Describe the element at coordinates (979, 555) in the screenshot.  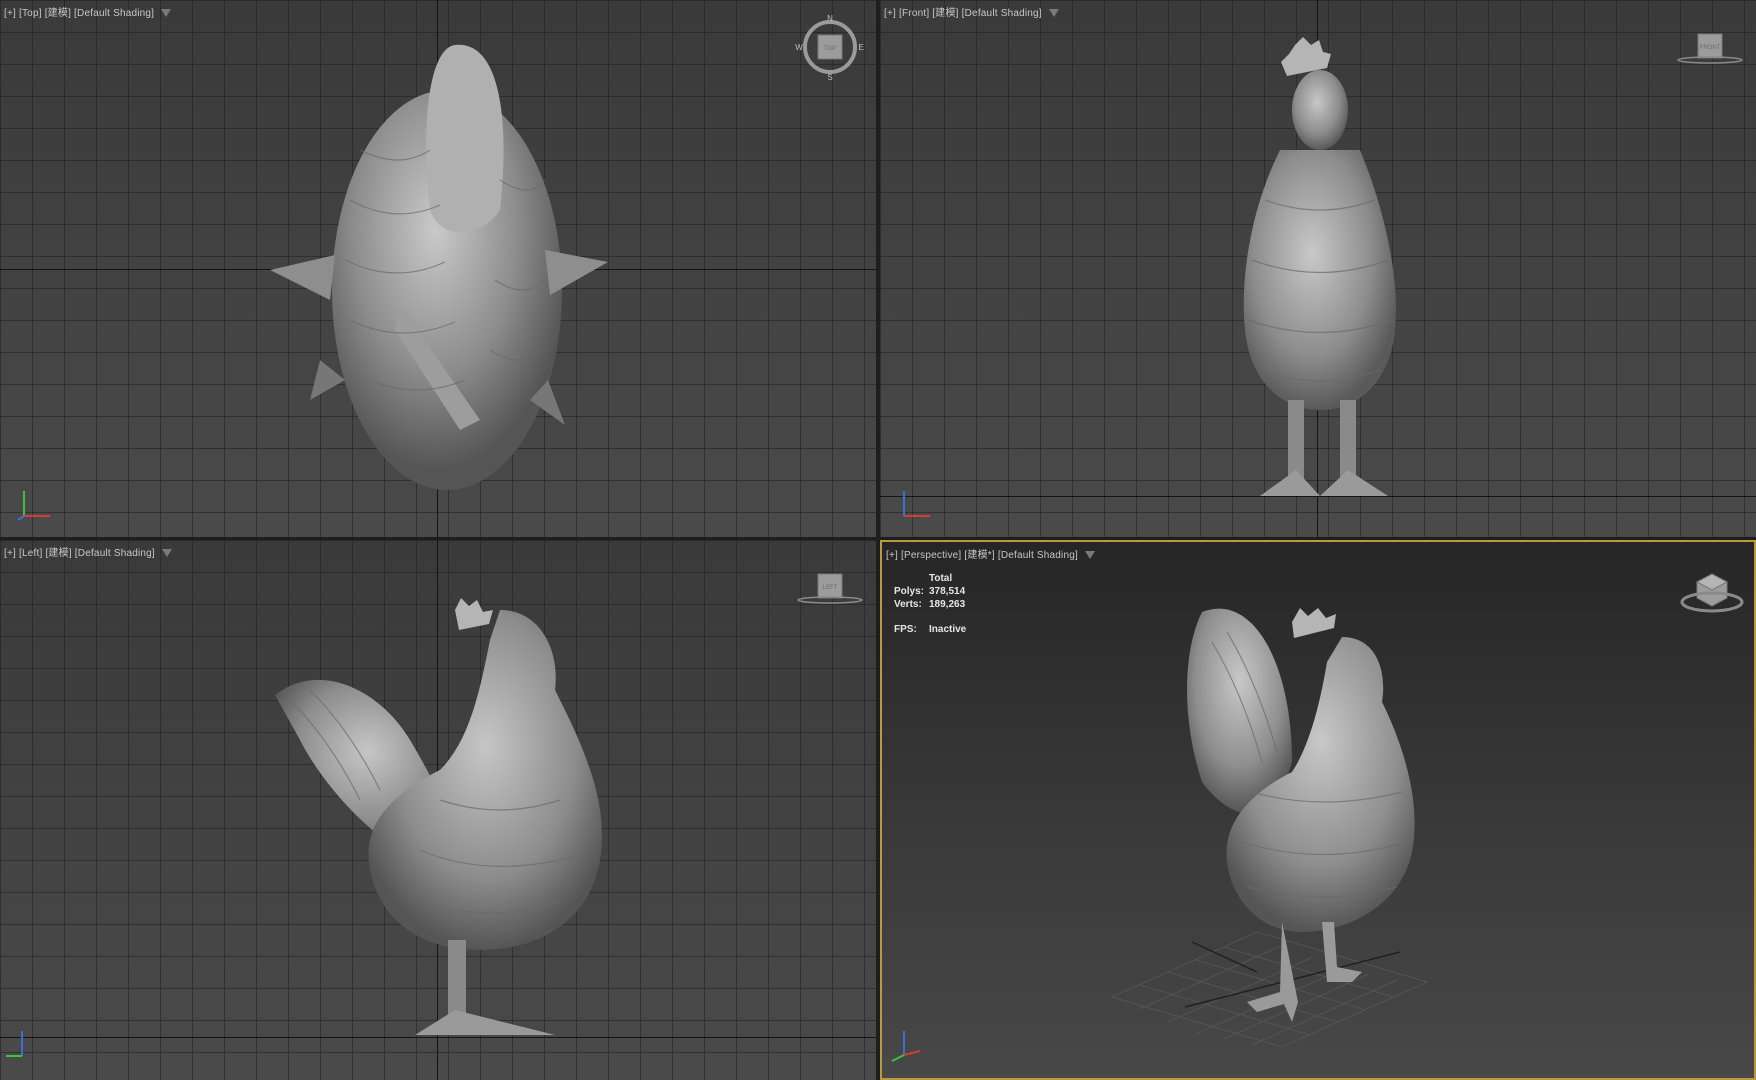
I see `viewport-mode-menu: [建模*]` at that location.